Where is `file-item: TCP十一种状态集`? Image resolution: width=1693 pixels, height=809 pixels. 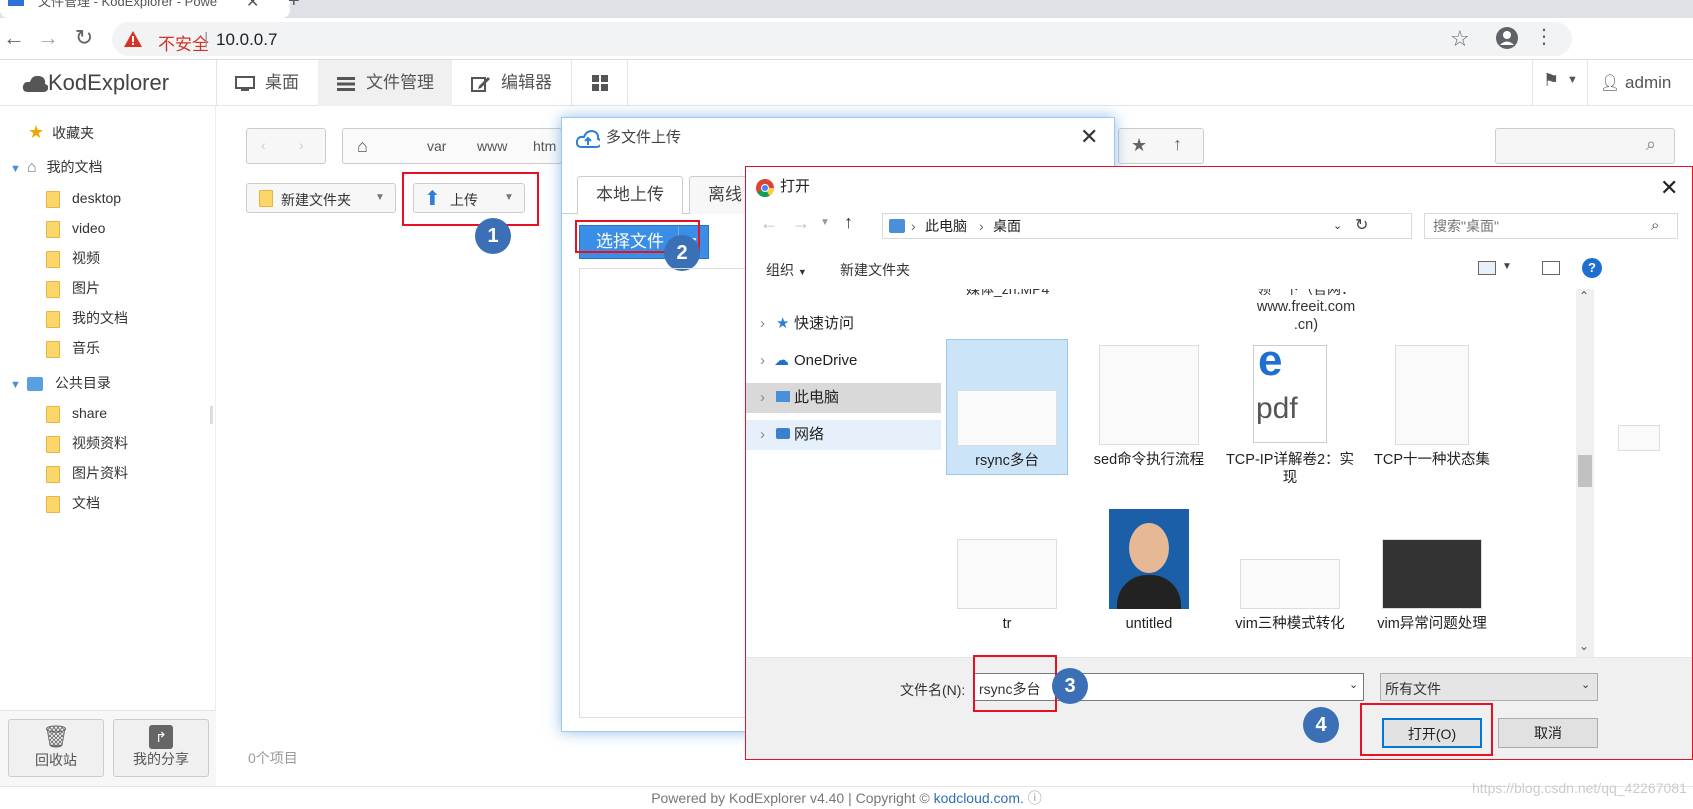 file-item: TCP十一种状态集 is located at coordinates (1432, 407).